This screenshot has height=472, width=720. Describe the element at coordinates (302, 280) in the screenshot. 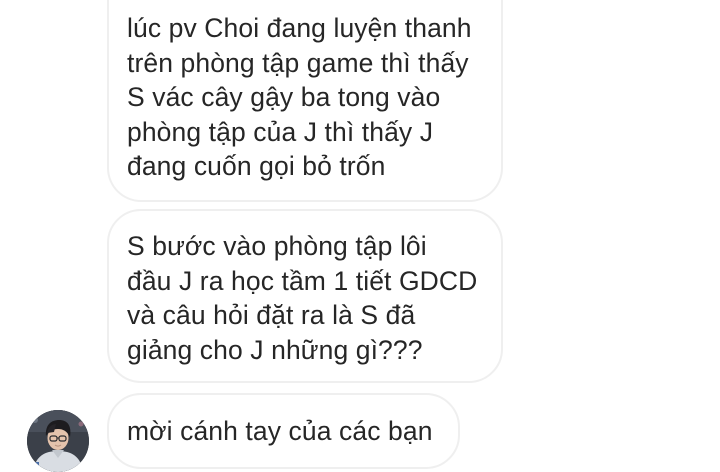

I see `message-line: đầu J ra học tầm 1 tiết GDCD` at that location.